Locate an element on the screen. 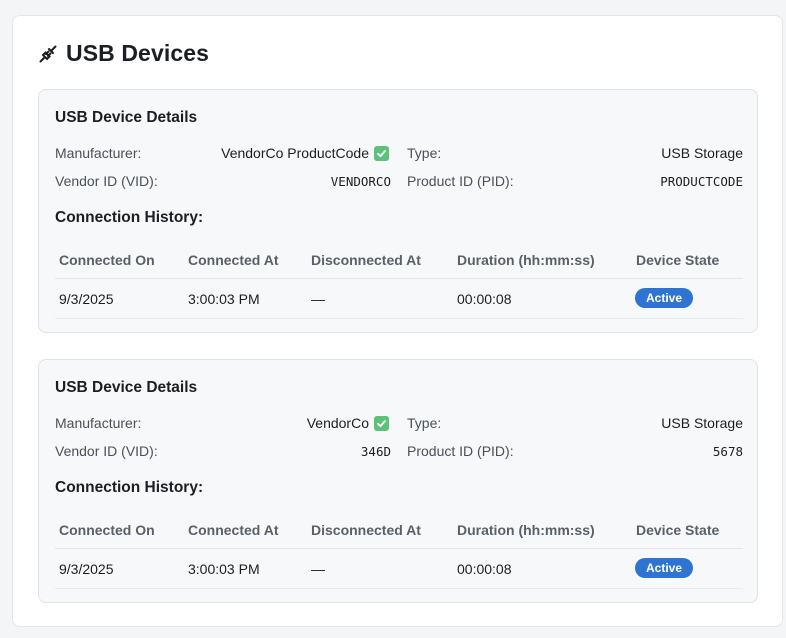 This screenshot has height=638, width=786. manufacturer-value: VendorCo is located at coordinates (337, 423).